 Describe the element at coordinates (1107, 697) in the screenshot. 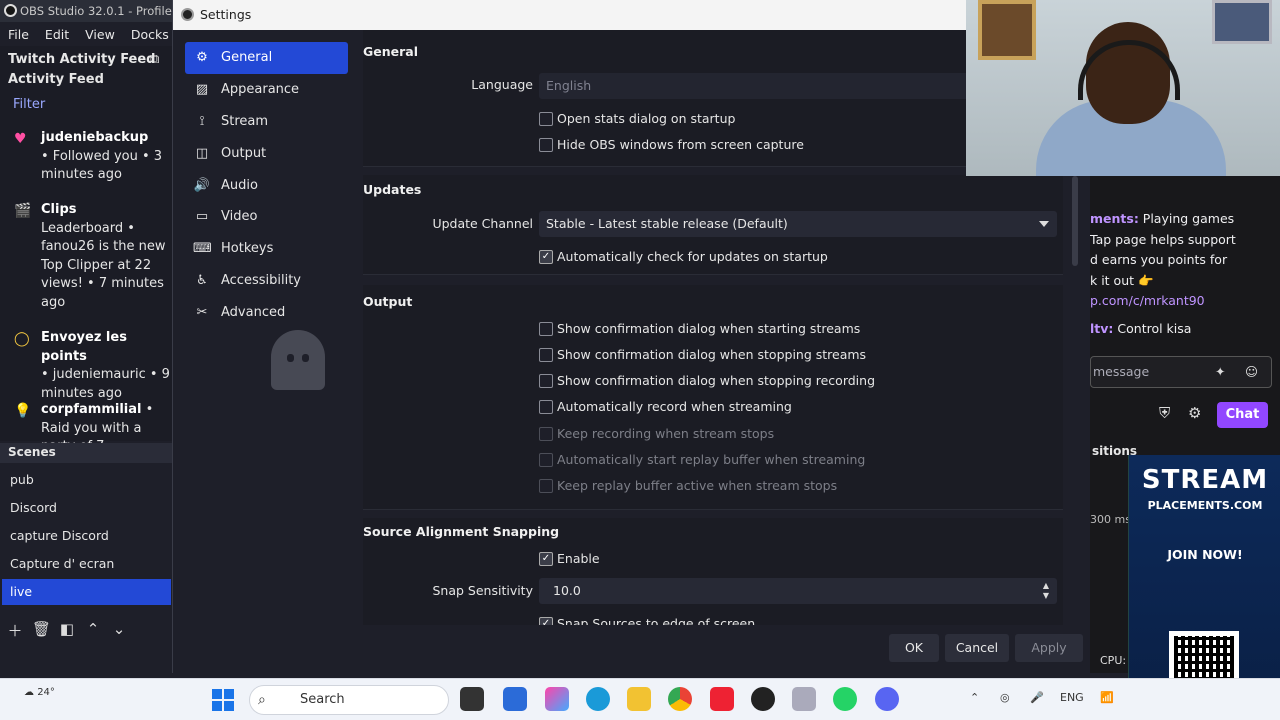

I see `wifi-icon: 📶` at that location.